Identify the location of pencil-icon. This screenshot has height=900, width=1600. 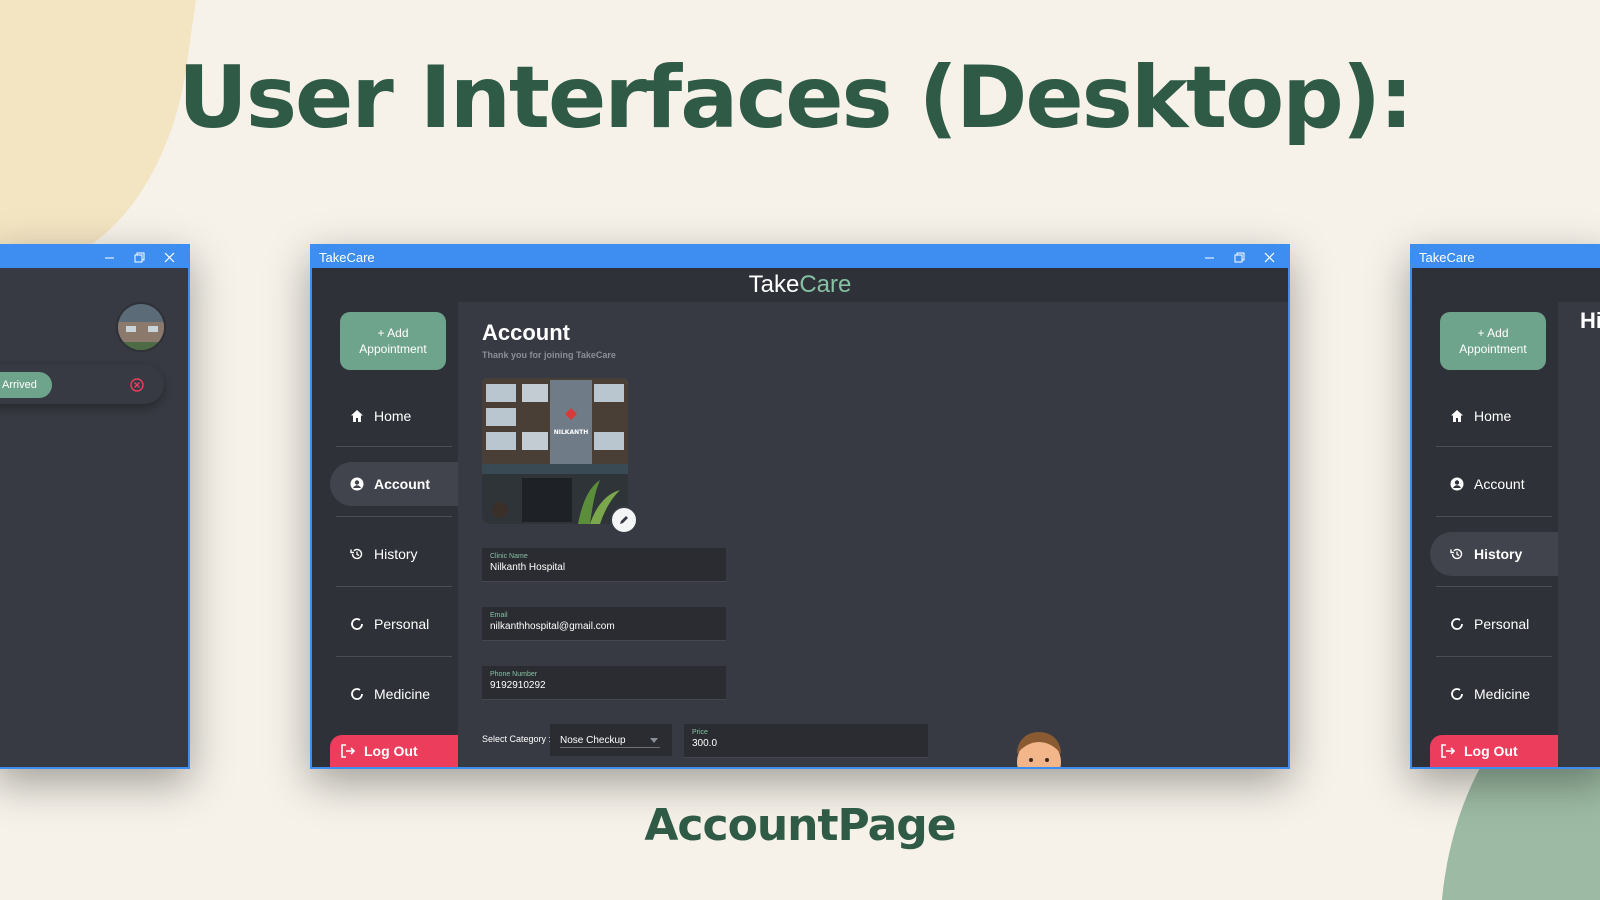
(624, 520).